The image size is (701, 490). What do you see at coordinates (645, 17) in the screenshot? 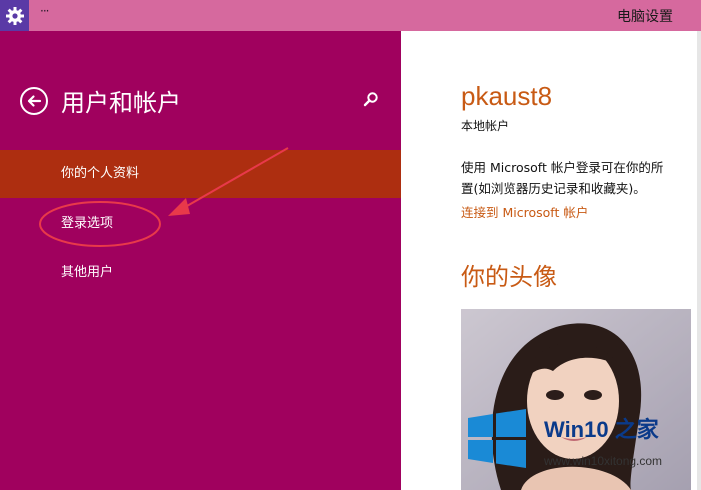
I see `window-title: 电脑设置` at bounding box center [645, 17].